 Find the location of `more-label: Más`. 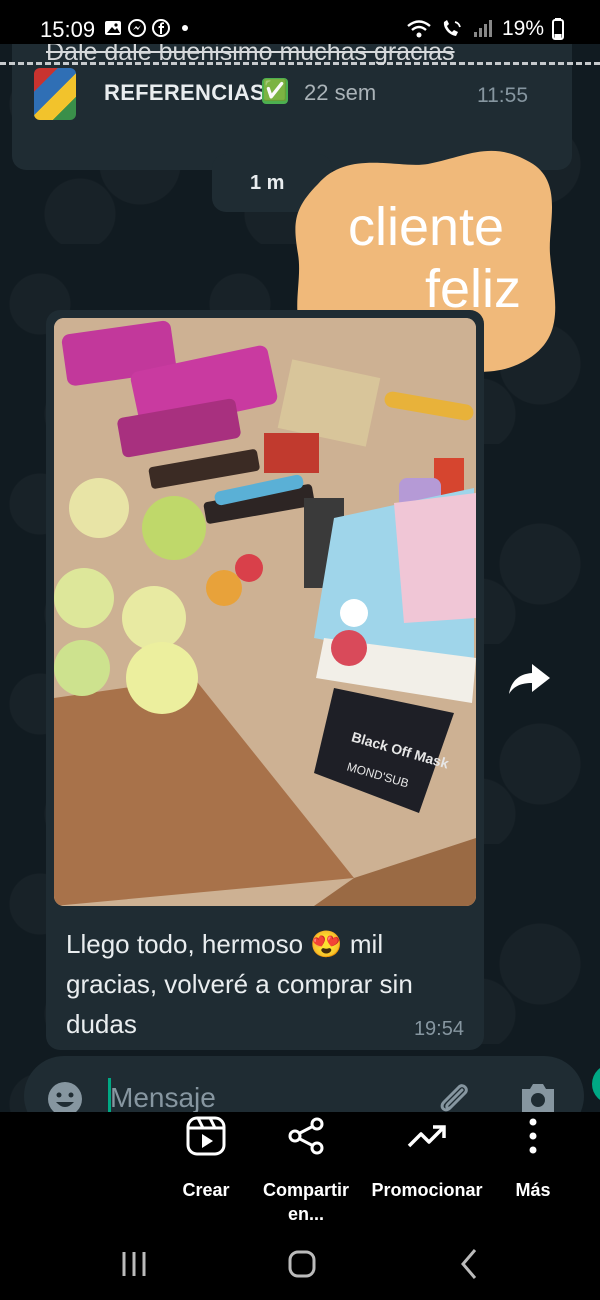

more-label: Más is located at coordinates (533, 1190).